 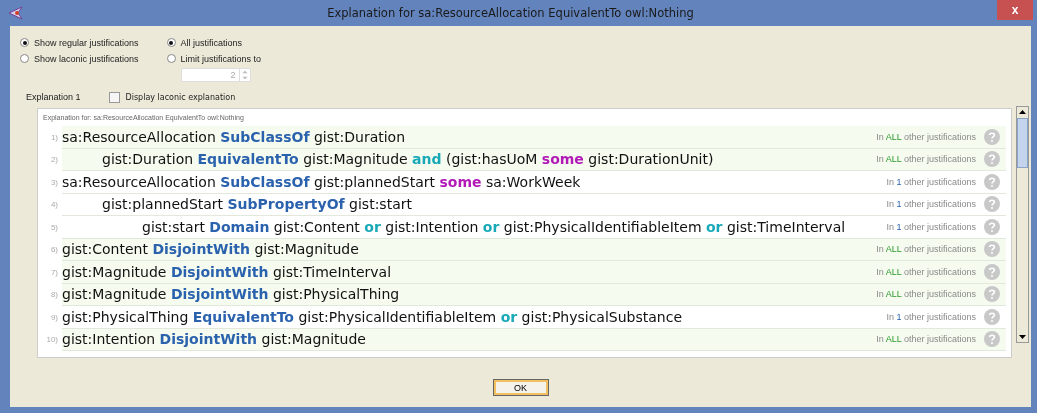 I want to click on window-title: Explanation for sa:ResourceAllocation EquivalentTo owl:Nothing, so click(x=510, y=13).